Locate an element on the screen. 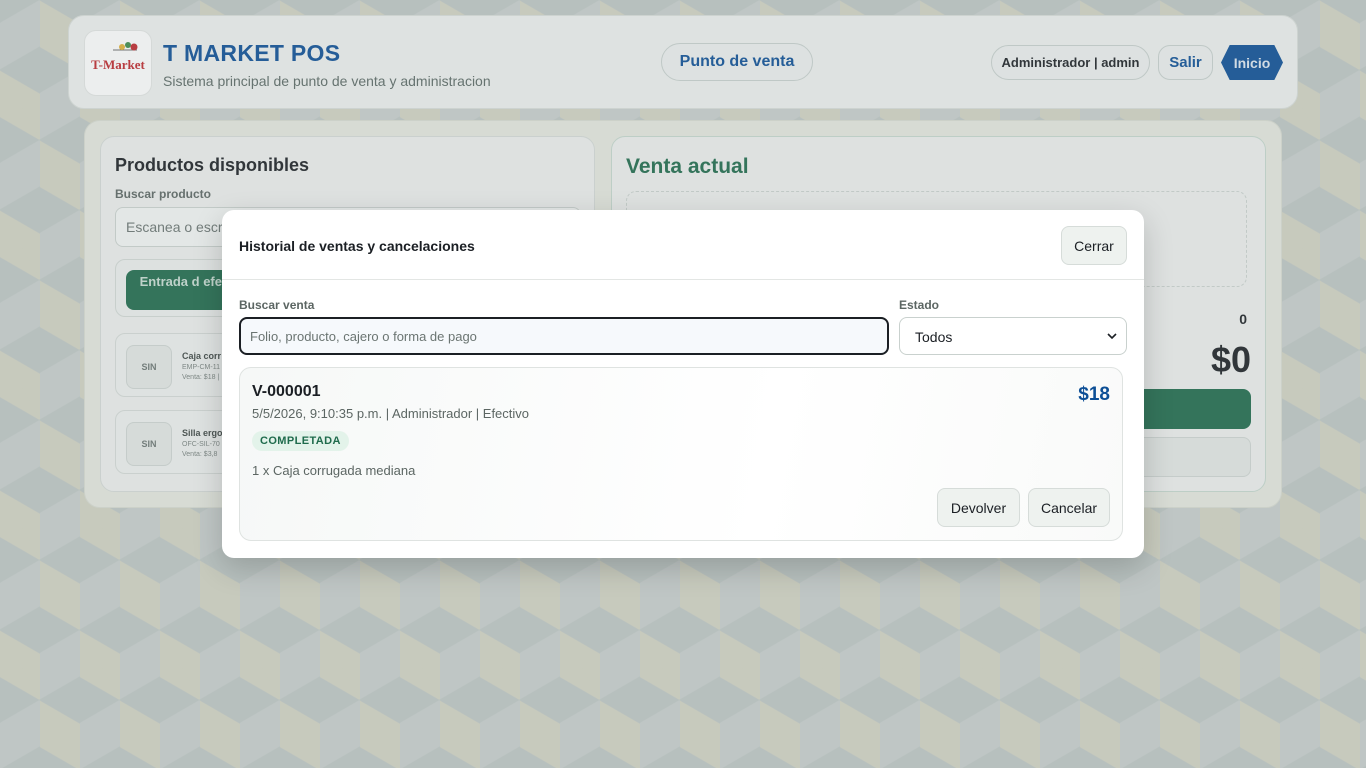 The width and height of the screenshot is (1366, 768). chevron-down-icon is located at coordinates (1112, 336).